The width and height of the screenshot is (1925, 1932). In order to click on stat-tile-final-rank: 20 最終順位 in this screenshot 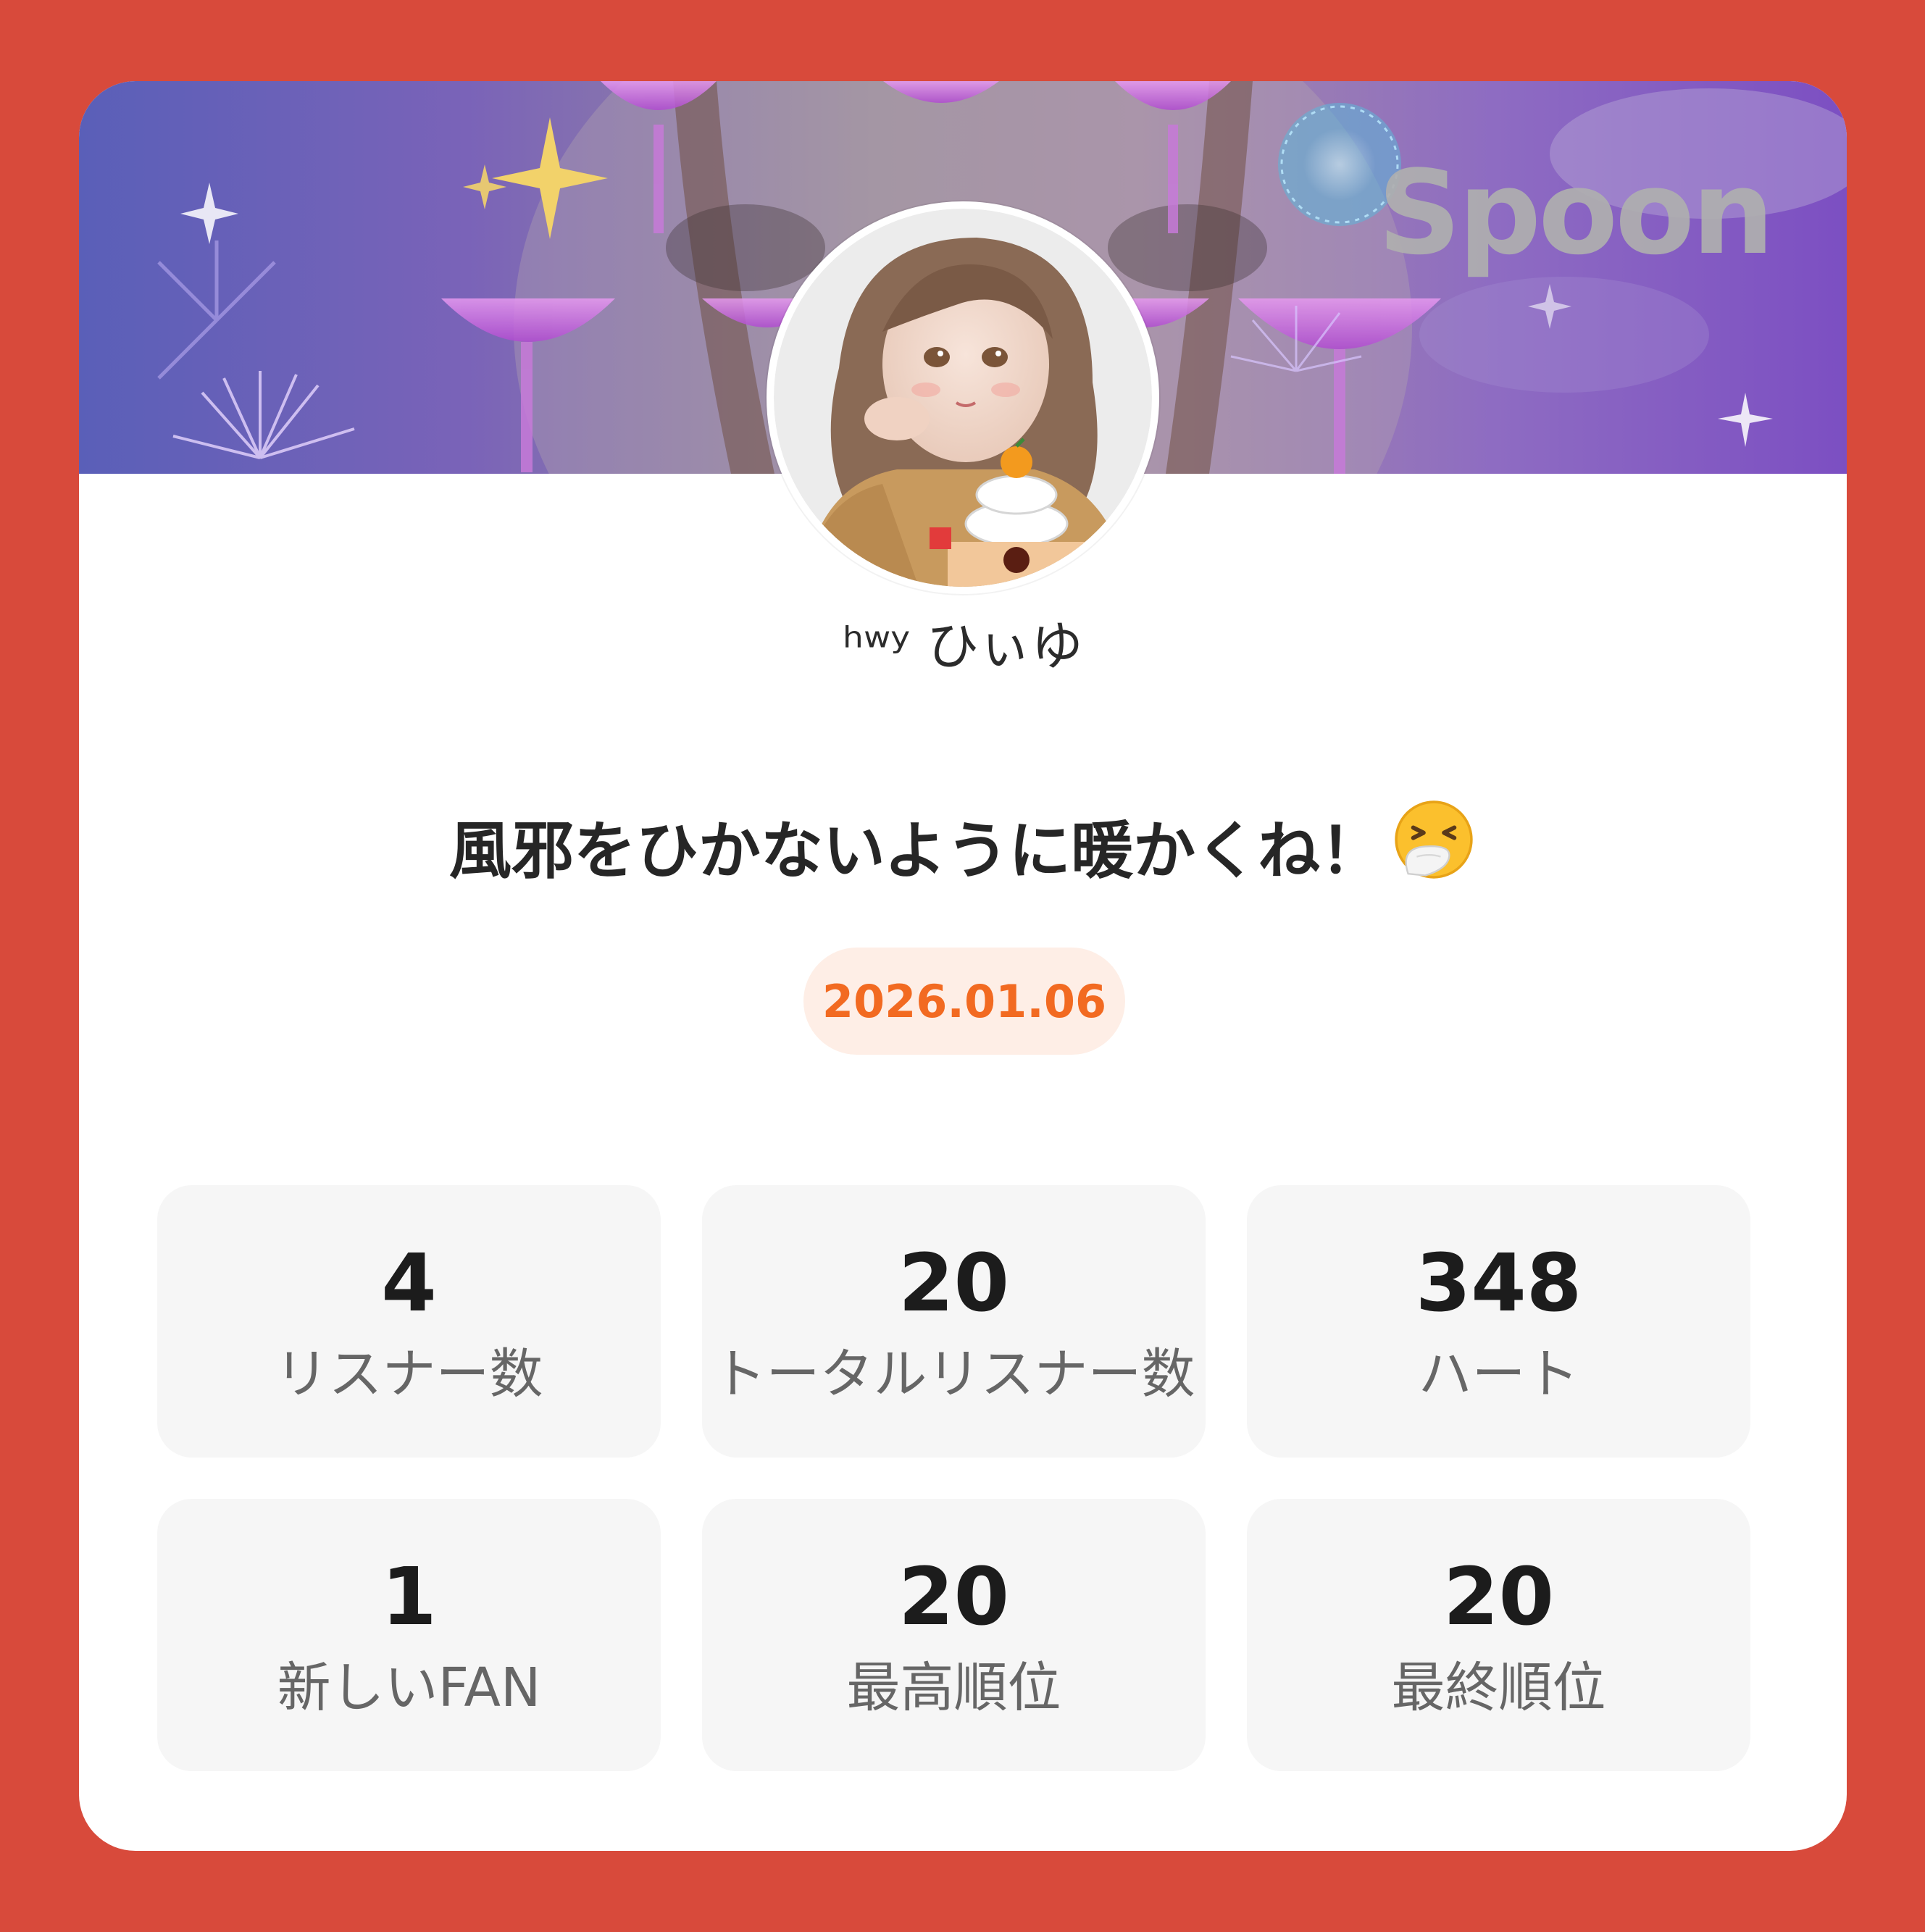, I will do `click(1498, 1635)`.